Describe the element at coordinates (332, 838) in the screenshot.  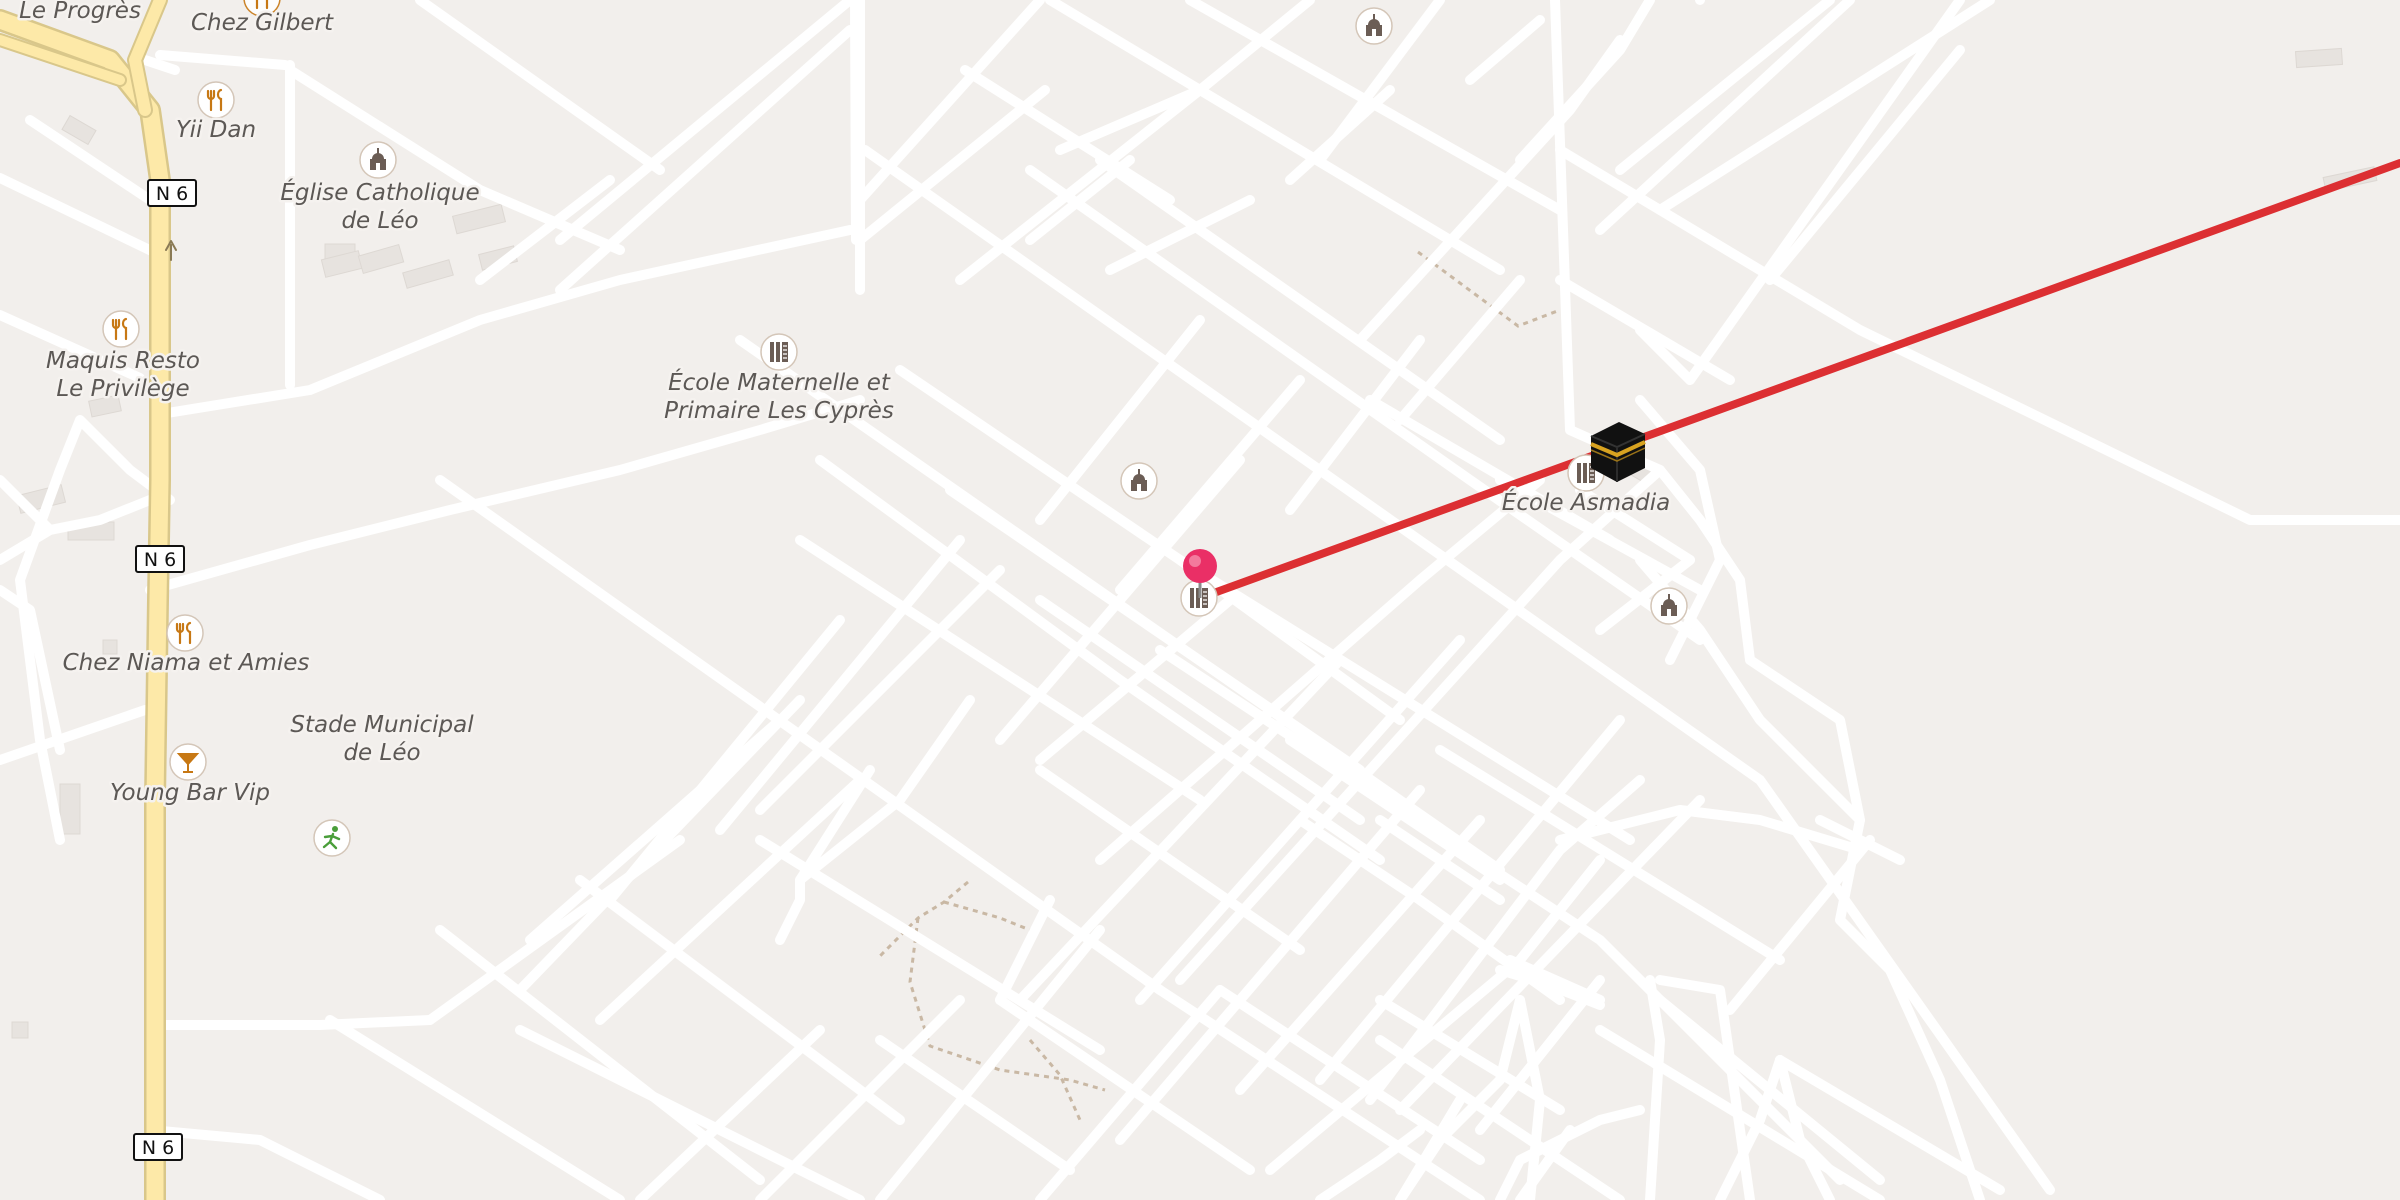
I see `sports-icon` at that location.